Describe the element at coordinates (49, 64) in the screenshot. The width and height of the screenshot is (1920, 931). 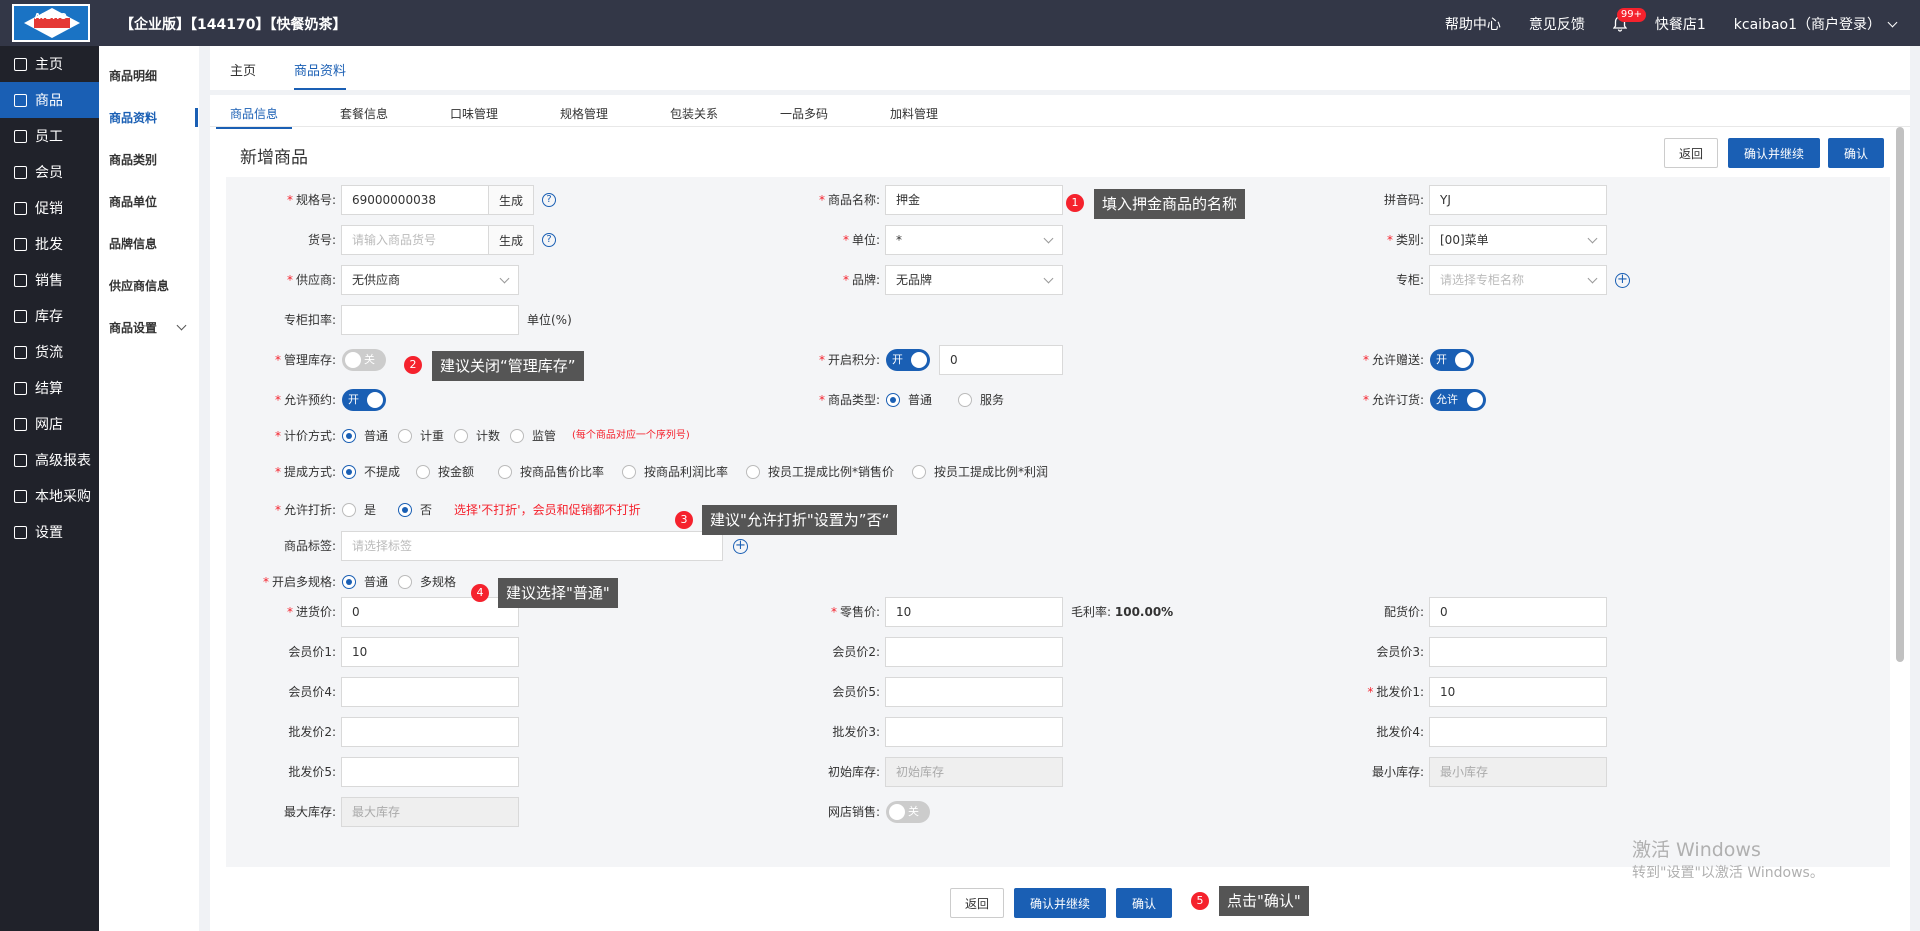
I see `sidebar-item-home: 主页` at that location.